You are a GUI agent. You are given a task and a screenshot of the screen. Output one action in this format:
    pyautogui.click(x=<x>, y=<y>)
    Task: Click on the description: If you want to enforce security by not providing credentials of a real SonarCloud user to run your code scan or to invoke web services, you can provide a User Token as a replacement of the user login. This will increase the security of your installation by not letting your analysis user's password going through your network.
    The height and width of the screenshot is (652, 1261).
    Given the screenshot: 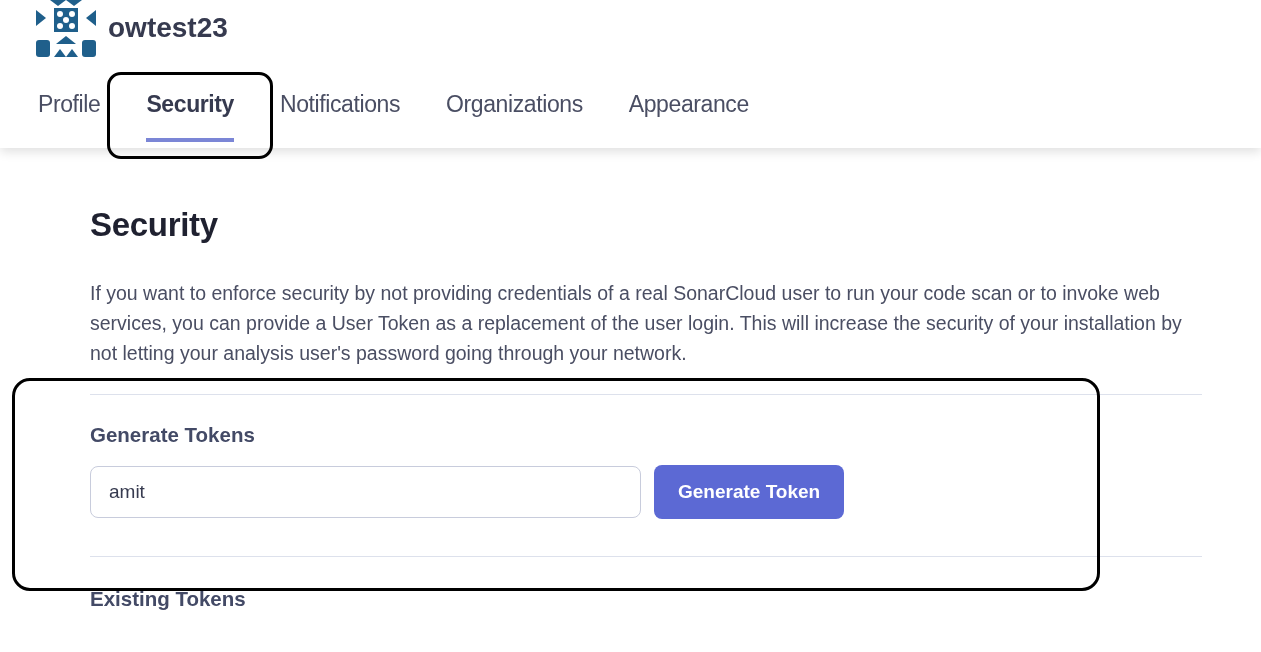 What is the action you would take?
    pyautogui.click(x=636, y=323)
    